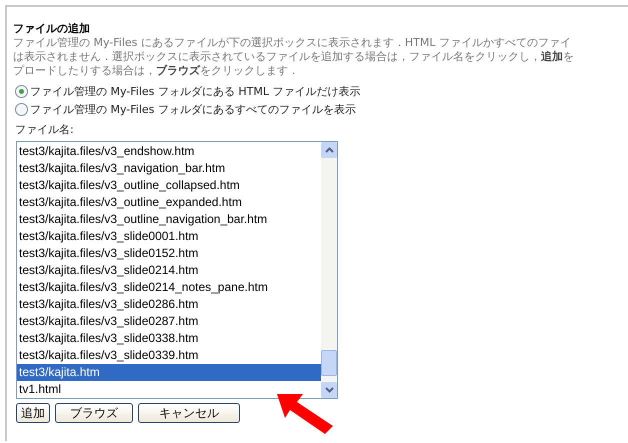  What do you see at coordinates (169, 372) in the screenshot?
I see `file-list-item: test3/kajita.htm` at bounding box center [169, 372].